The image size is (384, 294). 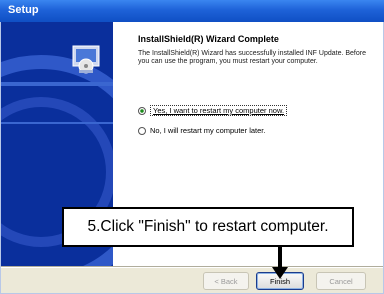 What do you see at coordinates (142, 111) in the screenshot?
I see `radio-selected-icon` at bounding box center [142, 111].